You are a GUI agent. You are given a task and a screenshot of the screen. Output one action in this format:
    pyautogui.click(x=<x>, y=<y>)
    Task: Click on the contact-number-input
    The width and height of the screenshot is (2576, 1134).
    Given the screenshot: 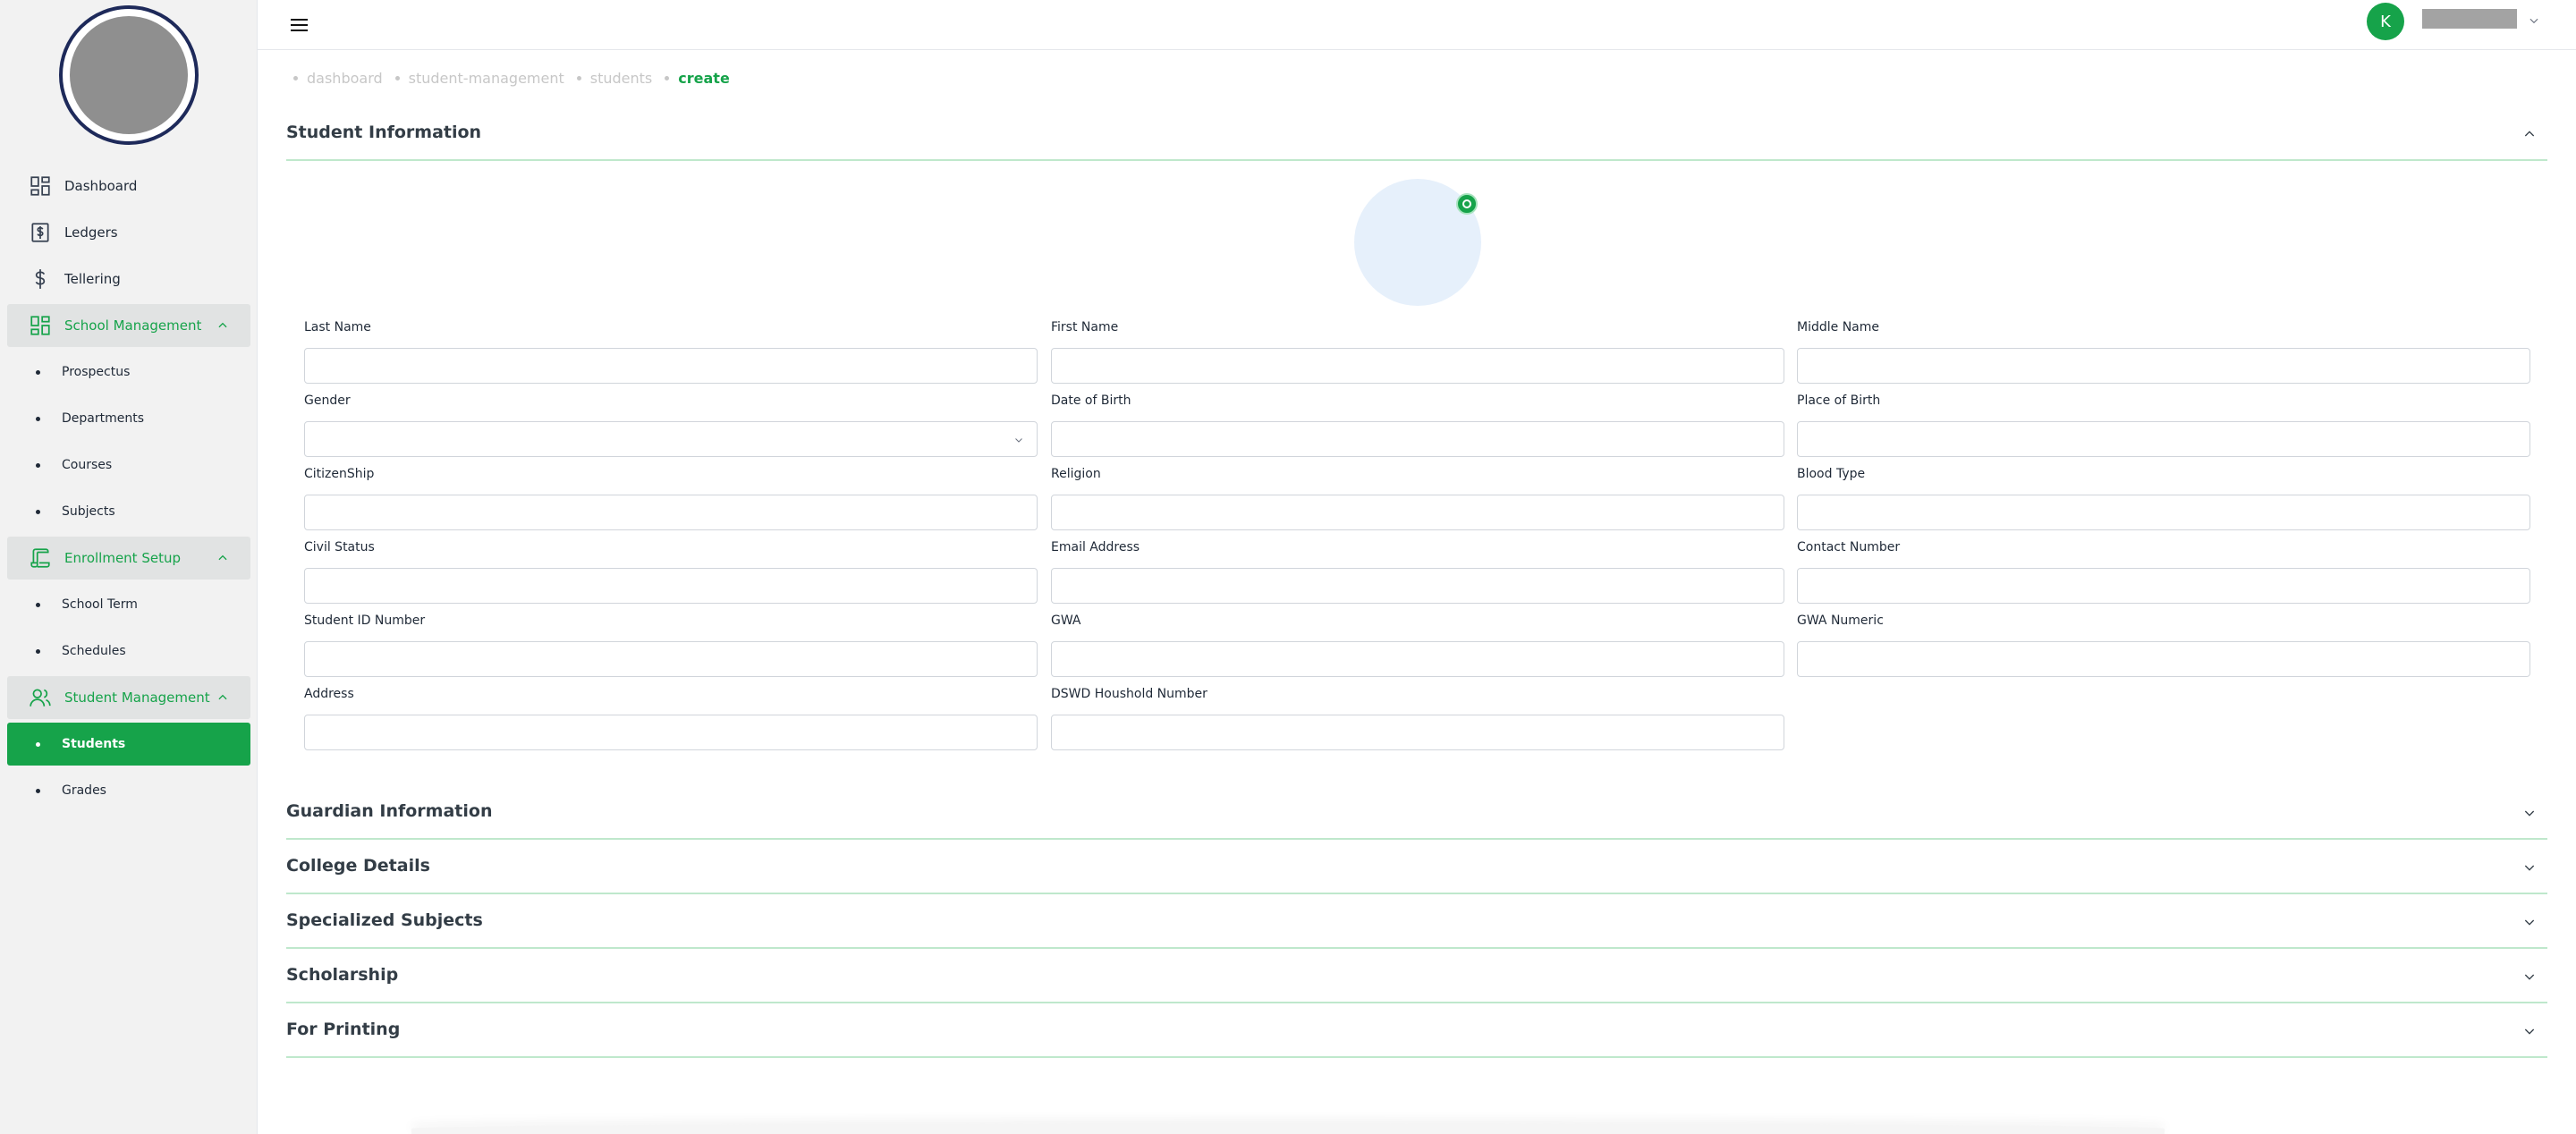 What is the action you would take?
    pyautogui.click(x=2163, y=586)
    